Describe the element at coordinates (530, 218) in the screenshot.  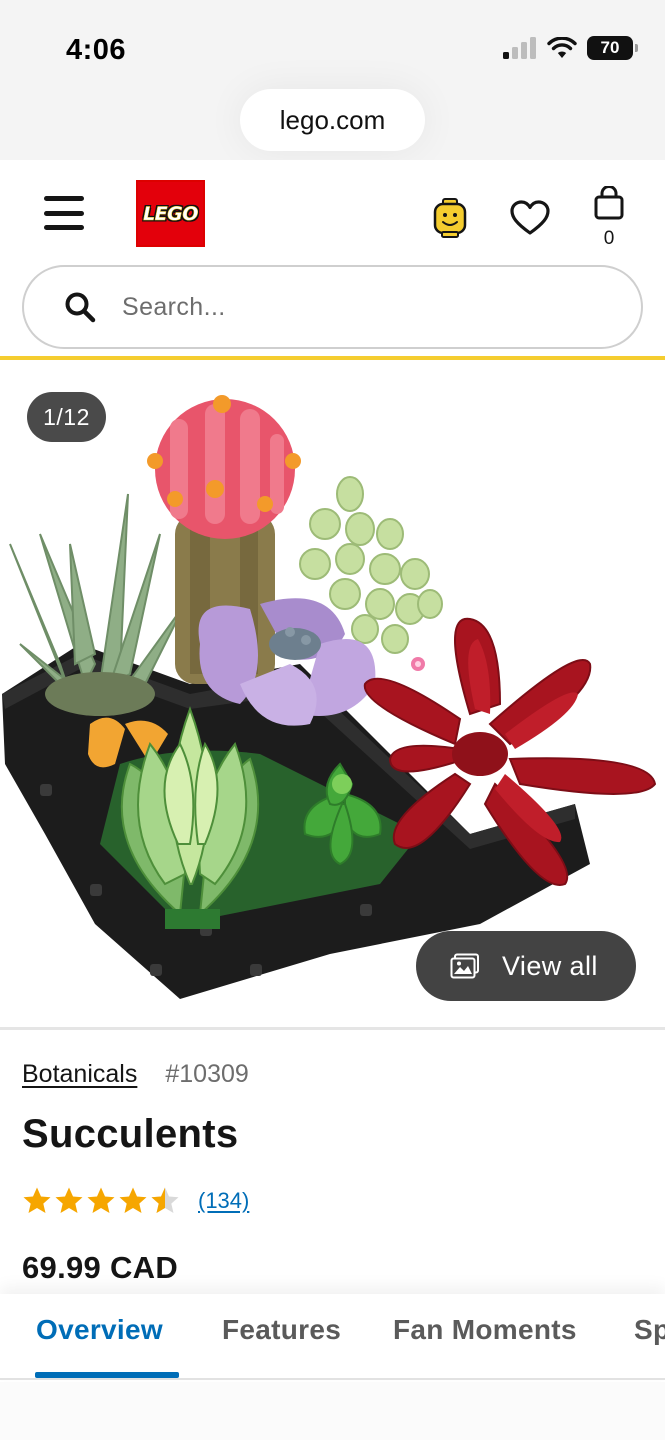
I see `wishlist-heart-icon` at that location.